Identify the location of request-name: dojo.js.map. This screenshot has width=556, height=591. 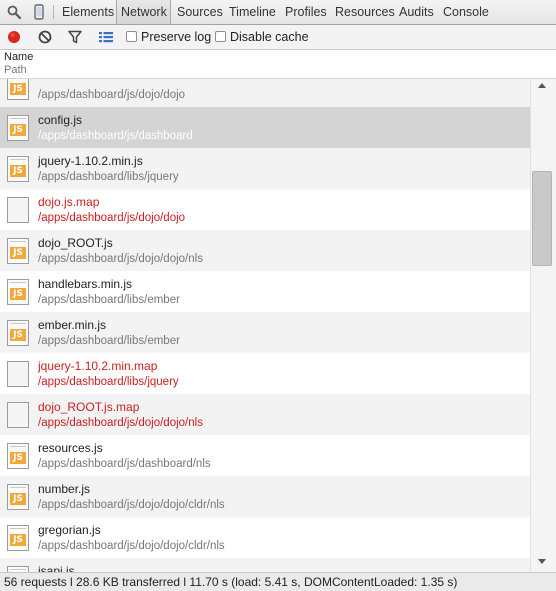
(69, 202).